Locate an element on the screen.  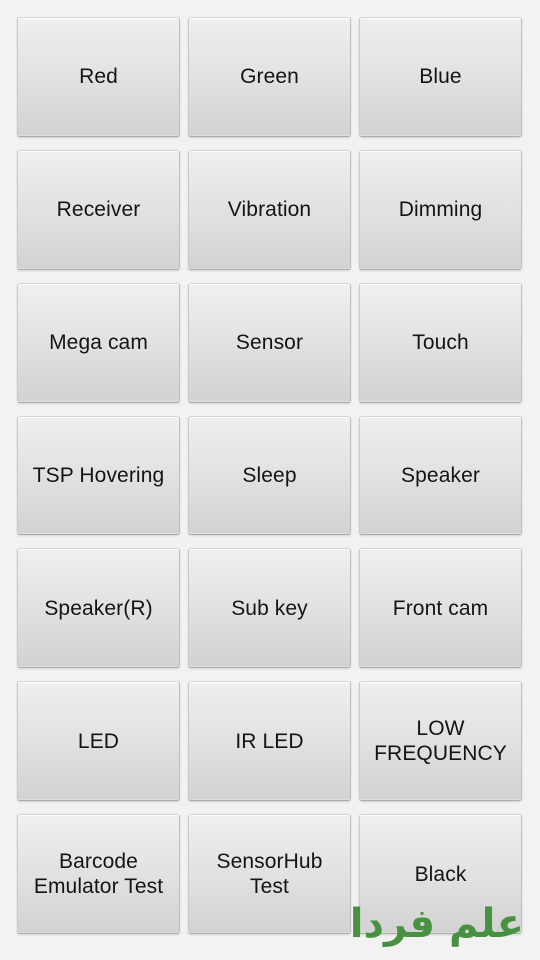
test-button-sleep: Sleep is located at coordinates (269, 475).